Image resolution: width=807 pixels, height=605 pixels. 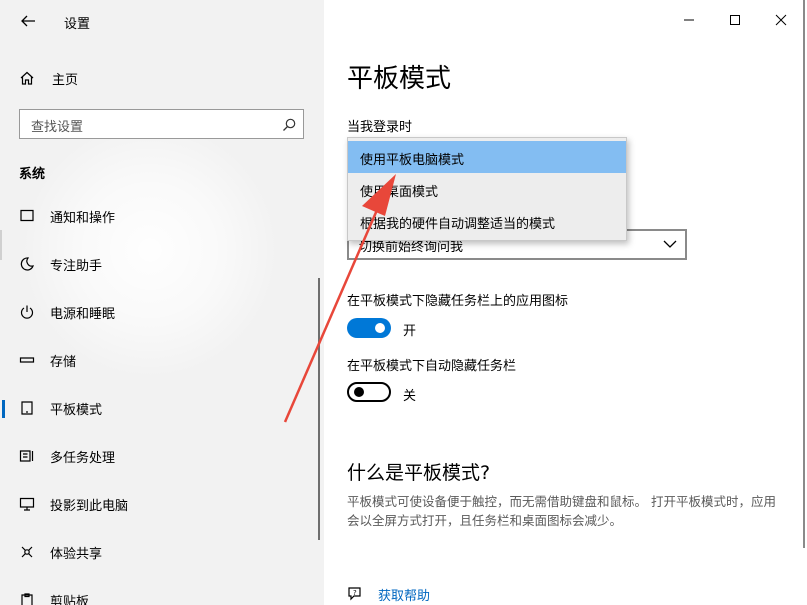 I want to click on clipboard-icon, so click(x=27, y=598).